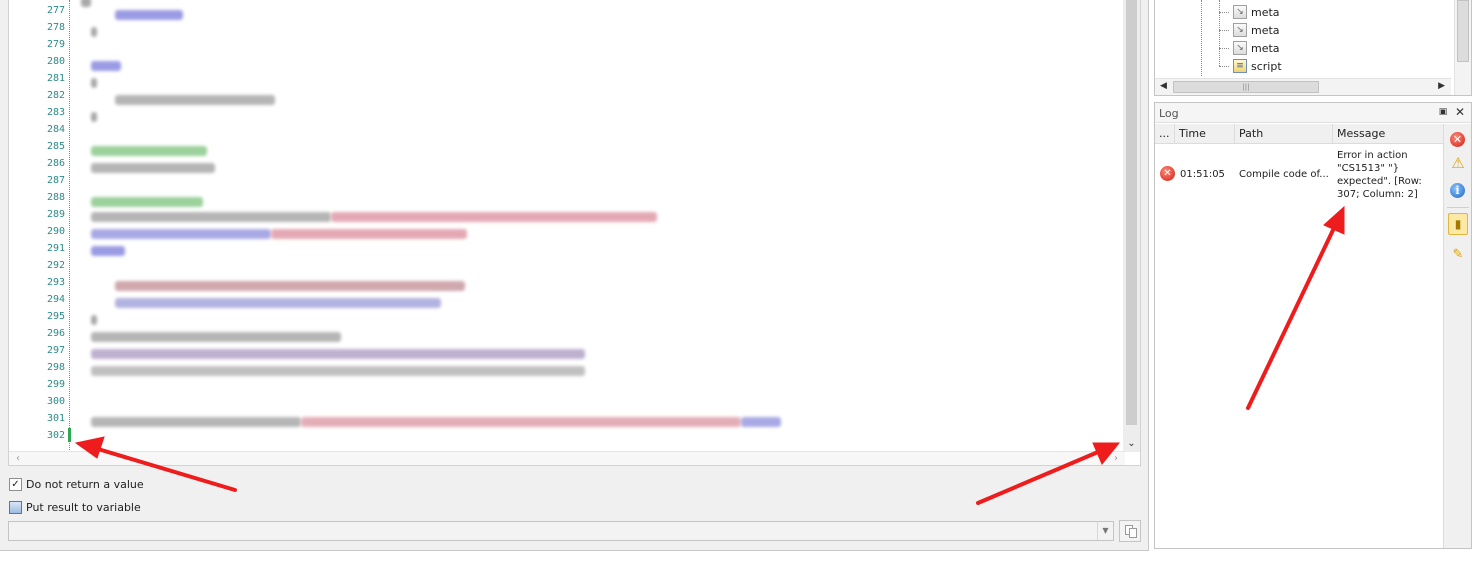 Image resolution: width=1477 pixels, height=581 pixels. I want to click on tree-guide-line, so click(1201, 38).